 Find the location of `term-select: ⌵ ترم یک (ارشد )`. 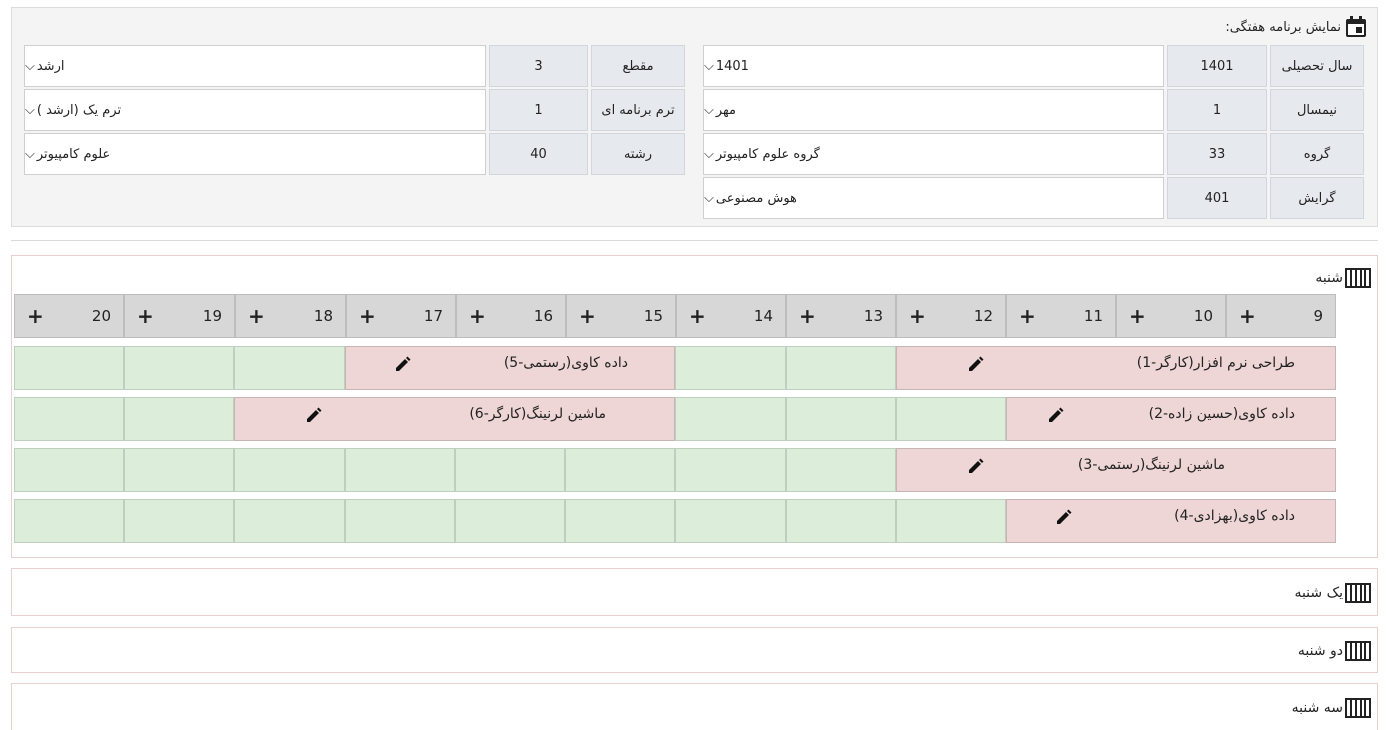

term-select: ⌵ ترم یک (ارشد ) is located at coordinates (255, 110).